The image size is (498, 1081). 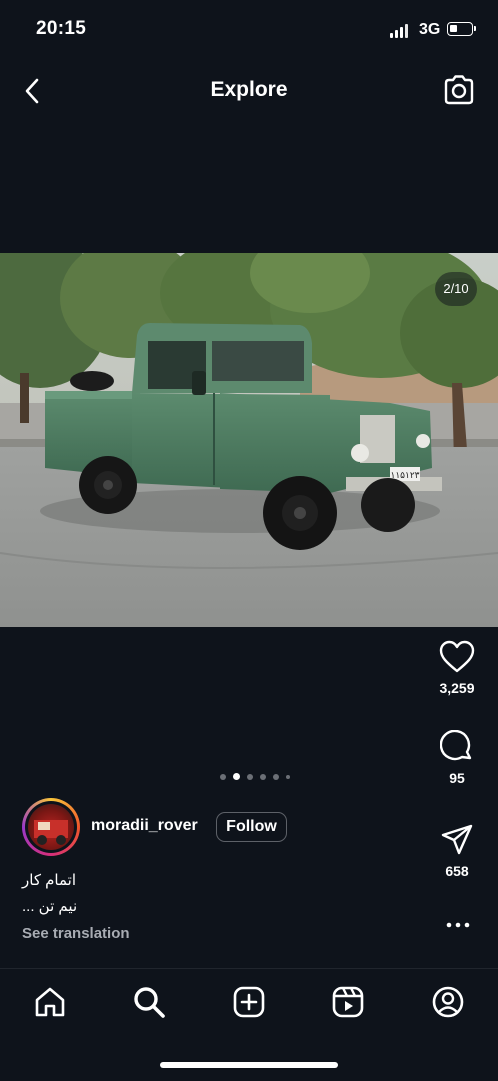 I want to click on see-translation-link: See translation, so click(x=76, y=933).